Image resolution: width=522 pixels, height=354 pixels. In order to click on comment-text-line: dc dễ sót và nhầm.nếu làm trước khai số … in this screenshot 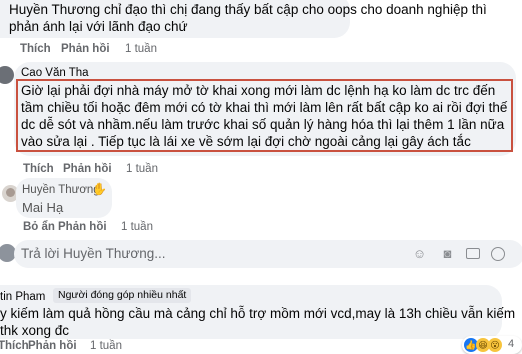, I will do `click(263, 124)`.